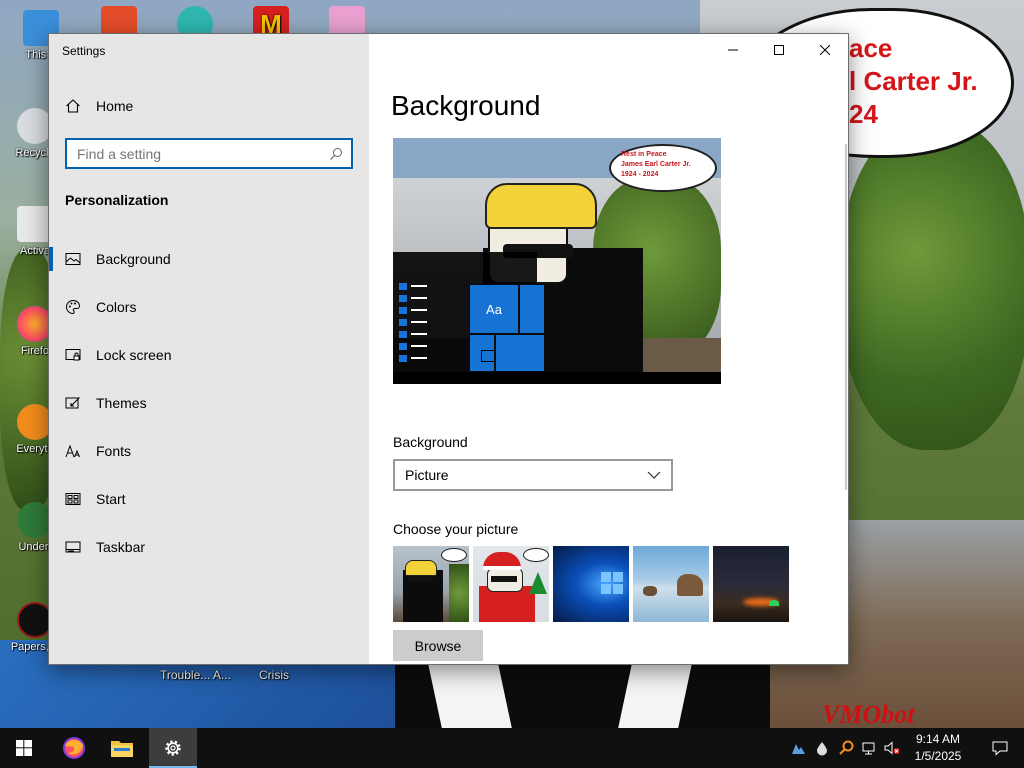 The height and width of the screenshot is (768, 1024). What do you see at coordinates (512, 748) in the screenshot?
I see `taskbar: 9:14 AM 1/5/2025` at bounding box center [512, 748].